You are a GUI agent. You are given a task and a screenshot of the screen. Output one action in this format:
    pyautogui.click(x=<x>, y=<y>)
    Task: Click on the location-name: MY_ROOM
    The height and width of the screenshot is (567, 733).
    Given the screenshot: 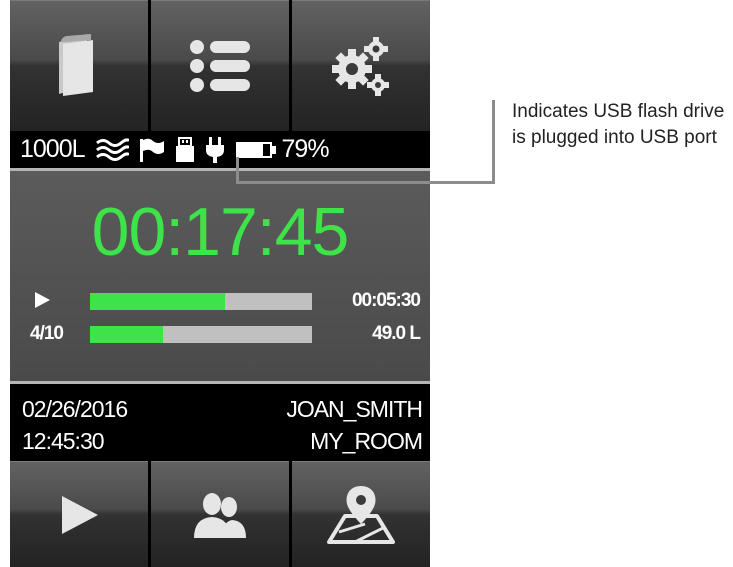 What is the action you would take?
    pyautogui.click(x=366, y=441)
    